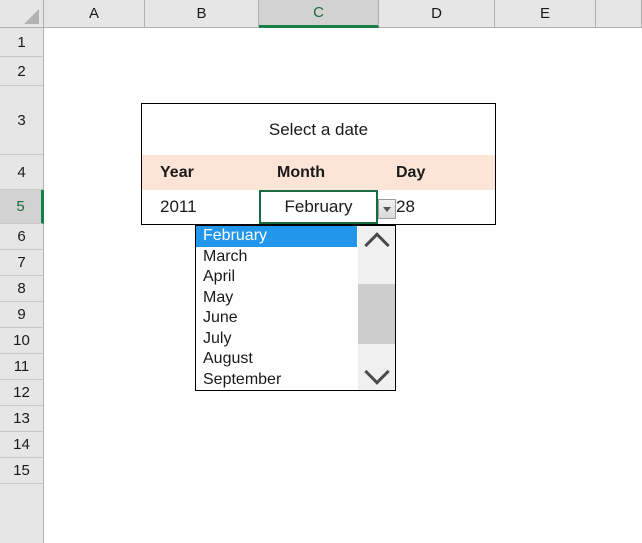  I want to click on scrollbar-thumb, so click(376, 314).